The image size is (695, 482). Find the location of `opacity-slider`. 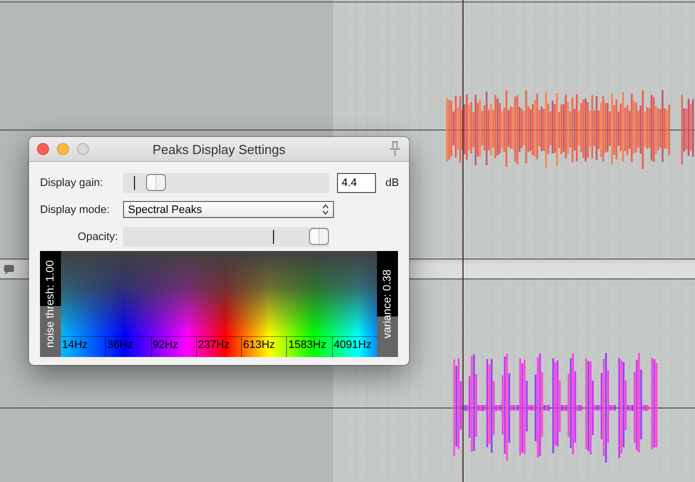

opacity-slider is located at coordinates (226, 236).